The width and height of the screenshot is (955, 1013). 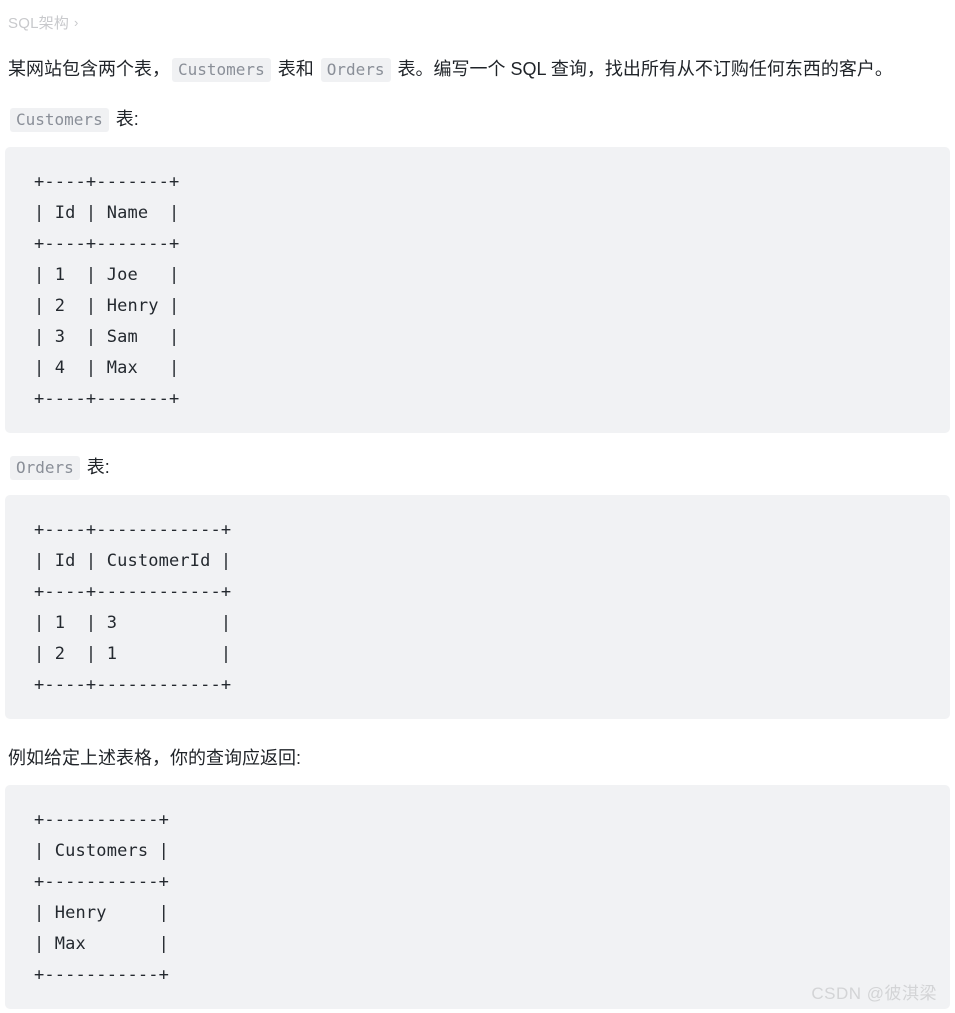 What do you see at coordinates (124, 119) in the screenshot?
I see `customers-label-text: 表:` at bounding box center [124, 119].